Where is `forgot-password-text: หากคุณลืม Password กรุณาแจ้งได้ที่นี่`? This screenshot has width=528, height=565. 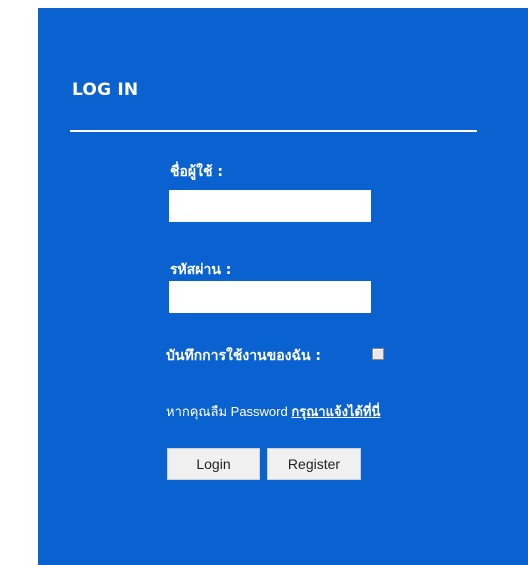
forgot-password-text: หากคุณลืม Password กรุณาแจ้งได้ที่นี่ is located at coordinates (273, 411).